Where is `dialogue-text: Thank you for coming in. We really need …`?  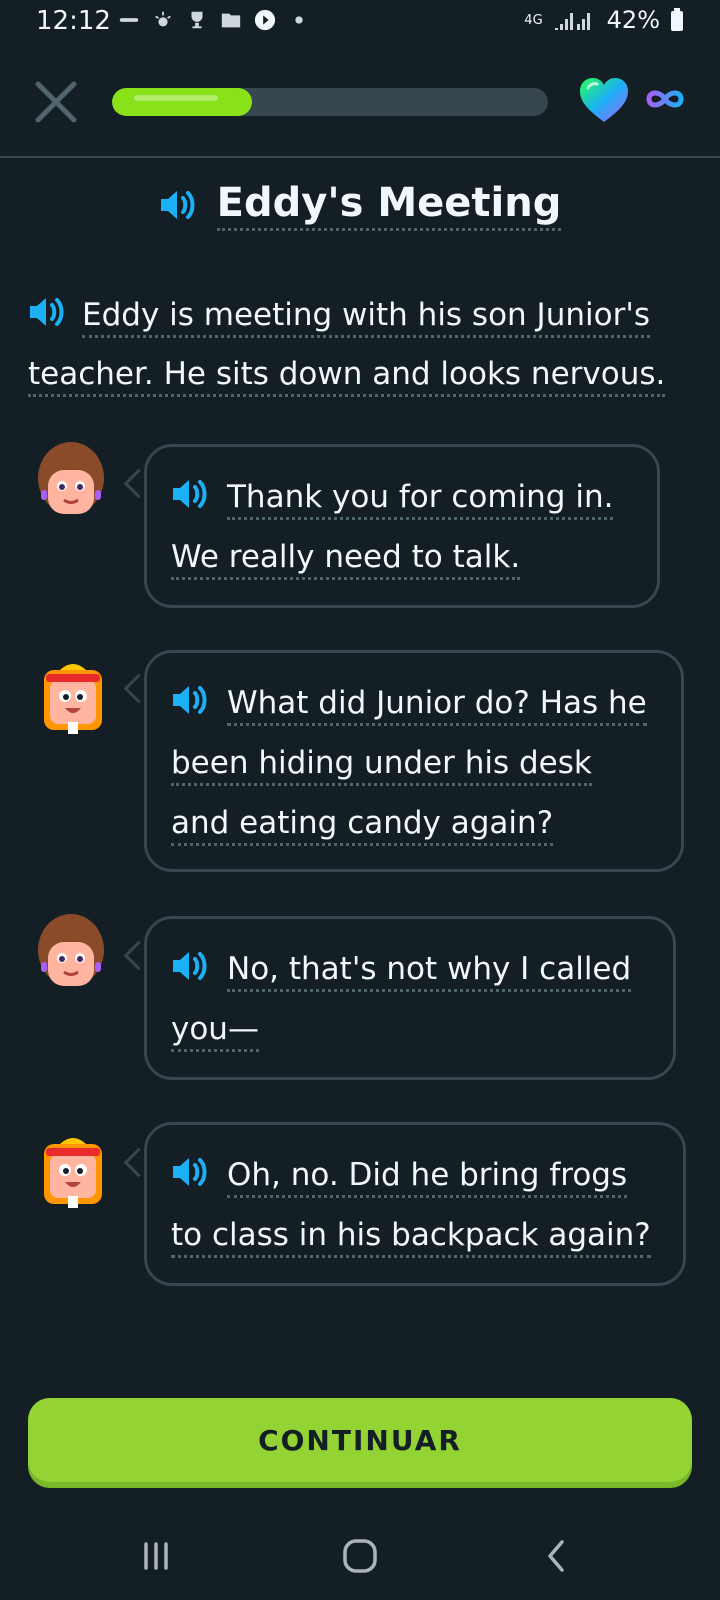
dialogue-text: Thank you for coming in. We really need … is located at coordinates (392, 529).